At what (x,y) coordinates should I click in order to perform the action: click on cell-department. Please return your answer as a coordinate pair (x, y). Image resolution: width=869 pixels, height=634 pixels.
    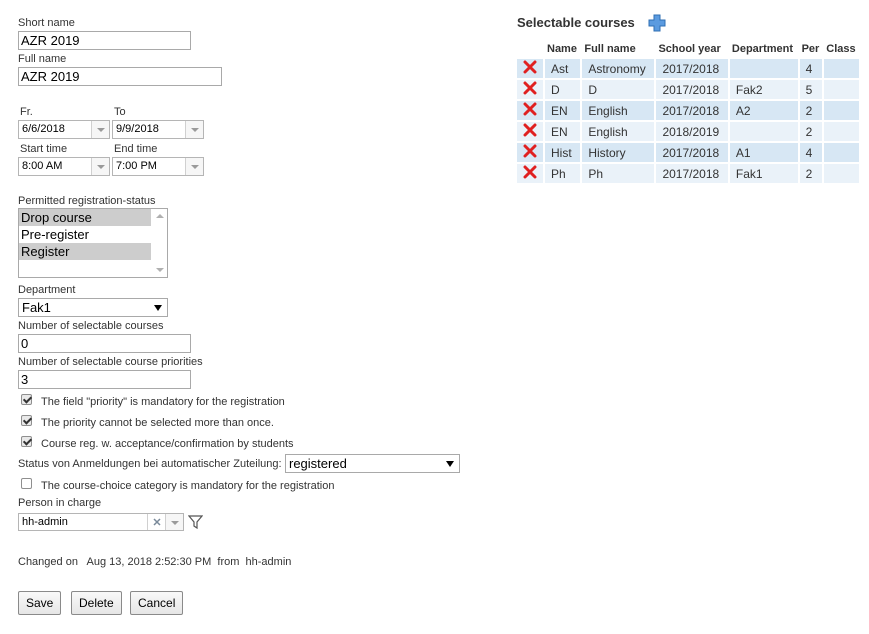
    Looking at the image, I should click on (764, 132).